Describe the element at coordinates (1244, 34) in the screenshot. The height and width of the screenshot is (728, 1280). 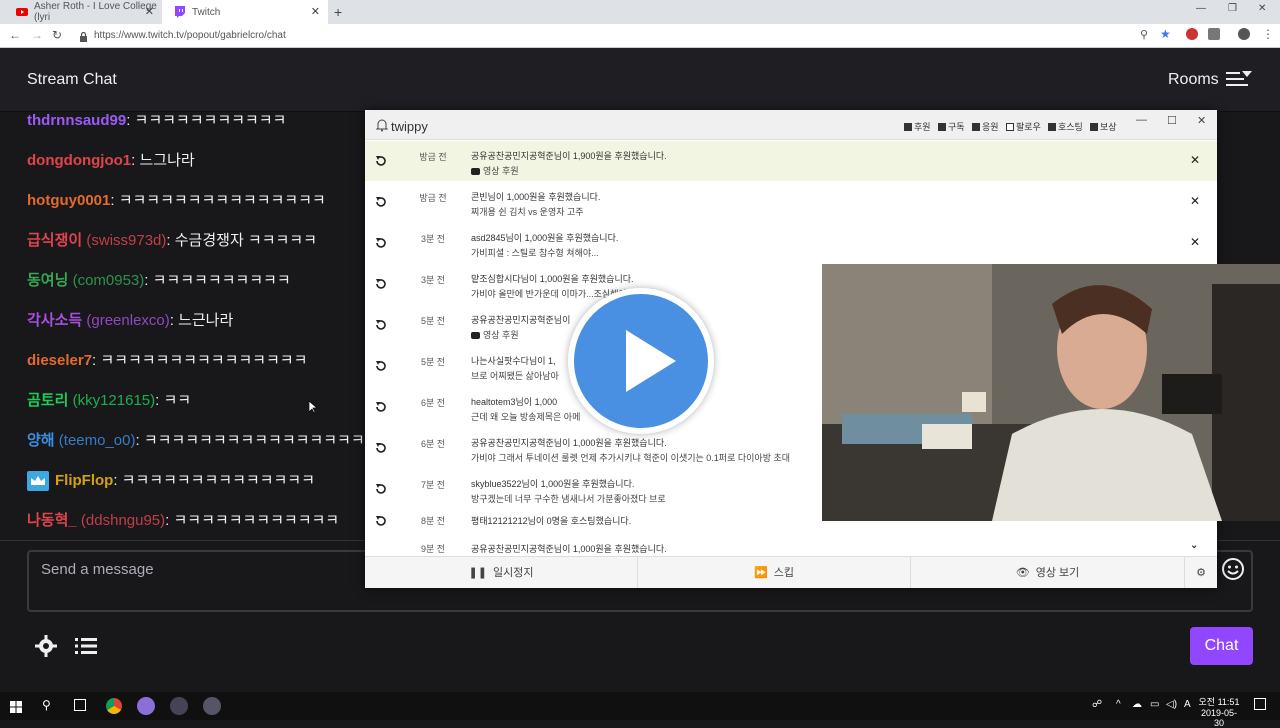
I see `profile-avatar` at that location.